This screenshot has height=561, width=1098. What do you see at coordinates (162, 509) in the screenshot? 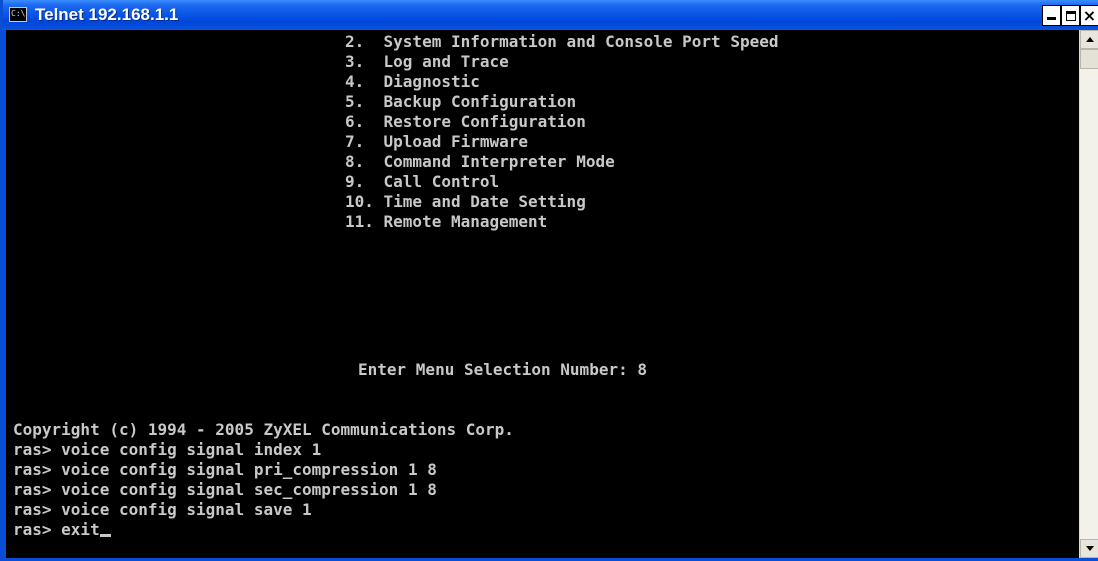
I see `log-line: ras> voice config signal save 1` at bounding box center [162, 509].